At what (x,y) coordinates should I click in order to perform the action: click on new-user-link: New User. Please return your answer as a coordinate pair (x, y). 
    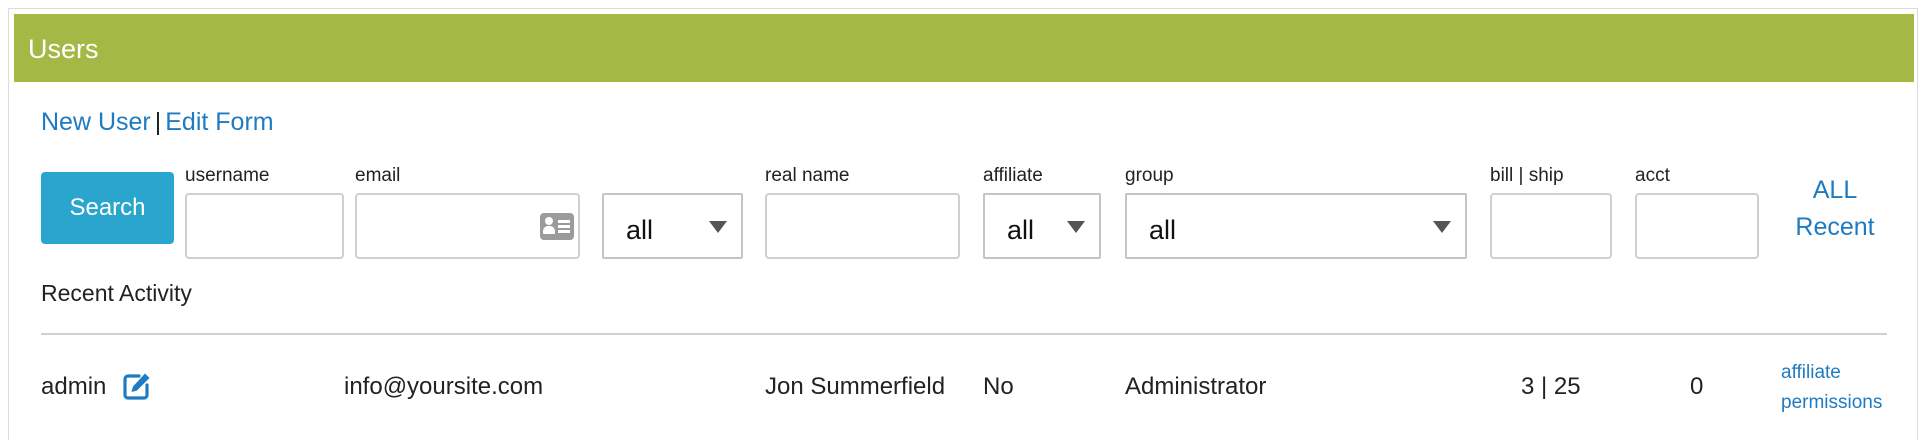
    Looking at the image, I should click on (96, 122).